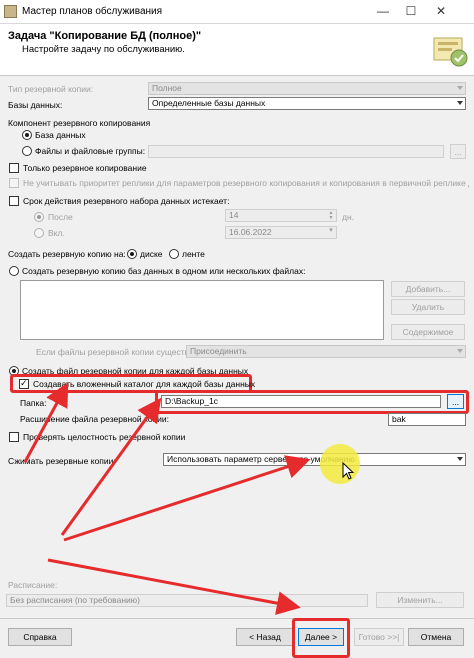  What do you see at coordinates (174, 587) in the screenshot?
I see `arrow-to-next` at bounding box center [174, 587].